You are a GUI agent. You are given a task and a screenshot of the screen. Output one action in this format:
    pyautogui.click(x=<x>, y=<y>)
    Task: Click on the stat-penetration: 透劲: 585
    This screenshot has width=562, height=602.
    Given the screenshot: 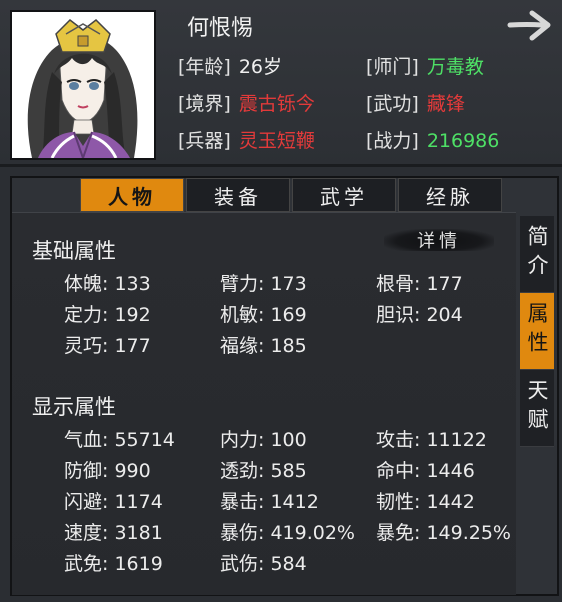 What is the action you would take?
    pyautogui.click(x=263, y=471)
    